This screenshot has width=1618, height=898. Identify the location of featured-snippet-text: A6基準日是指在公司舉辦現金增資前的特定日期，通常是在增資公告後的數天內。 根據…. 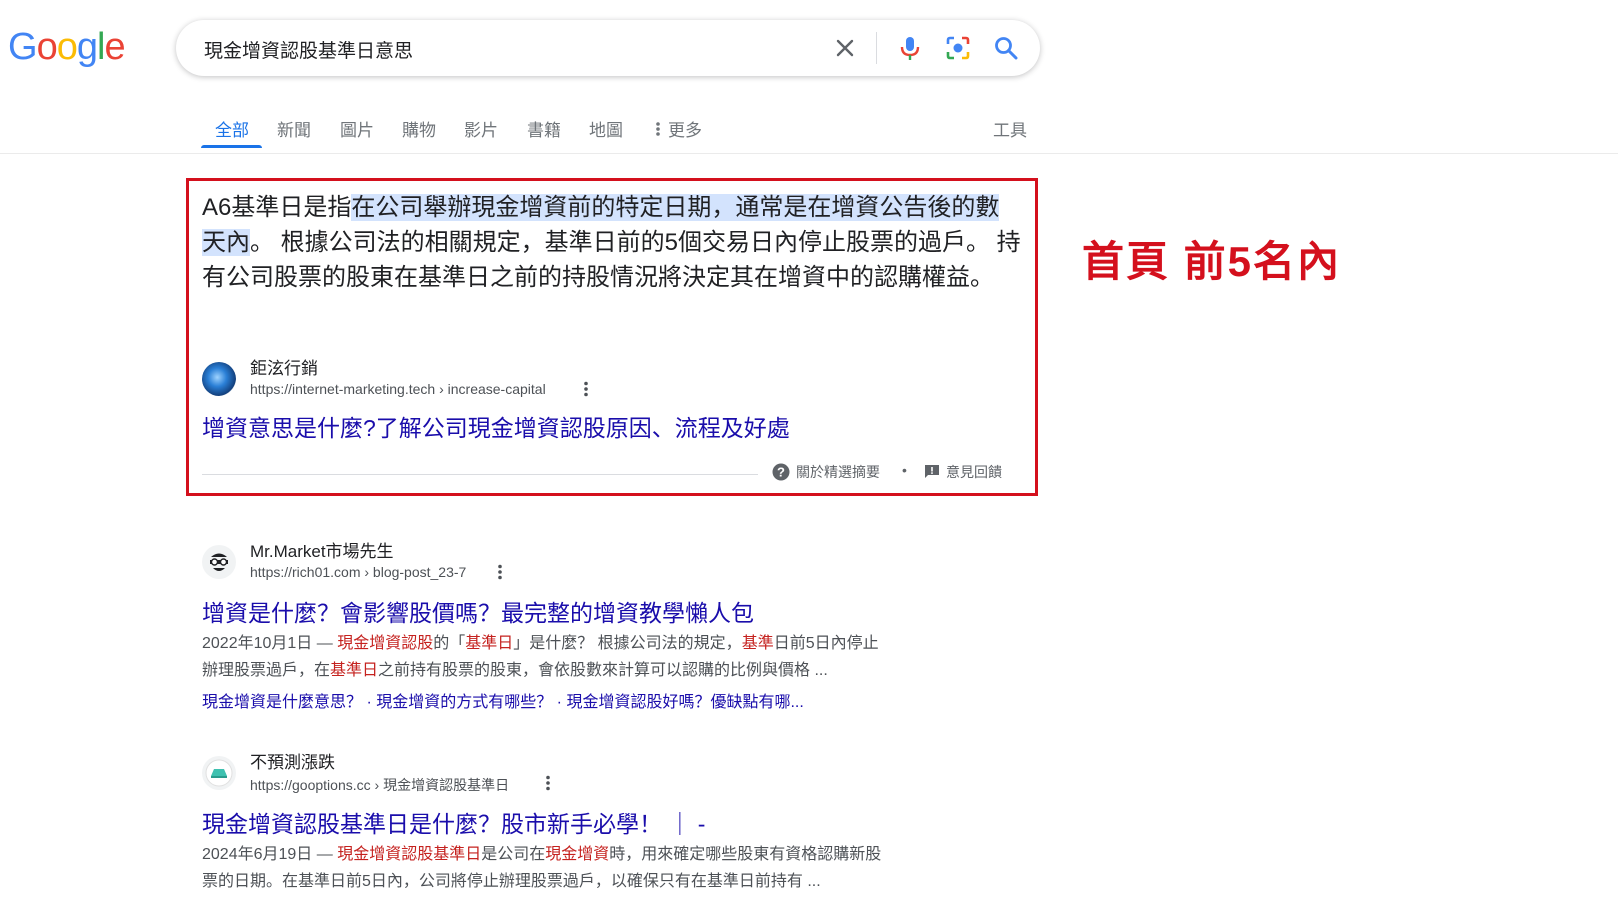
(612, 242).